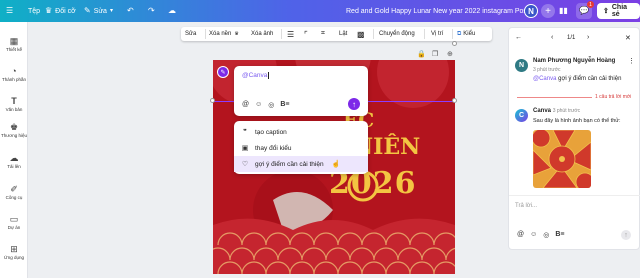 The height and width of the screenshot is (278, 640). Describe the element at coordinates (14, 192) in the screenshot. I see `sidebar-item-tools: ✐ Công cụ` at that location.